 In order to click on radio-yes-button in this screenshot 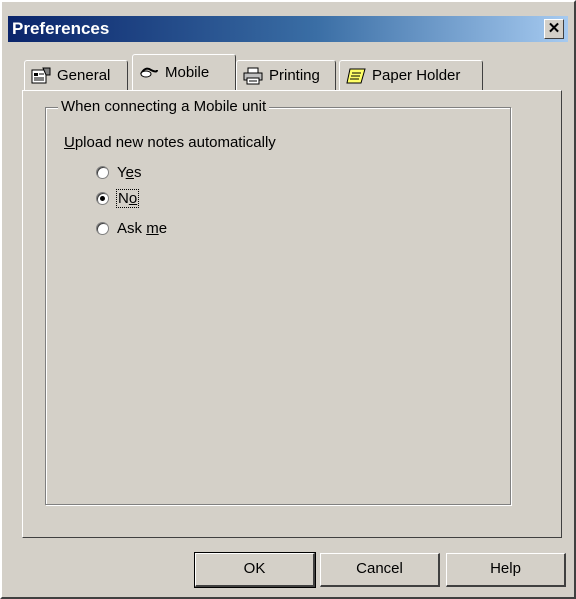, I will do `click(102, 172)`.